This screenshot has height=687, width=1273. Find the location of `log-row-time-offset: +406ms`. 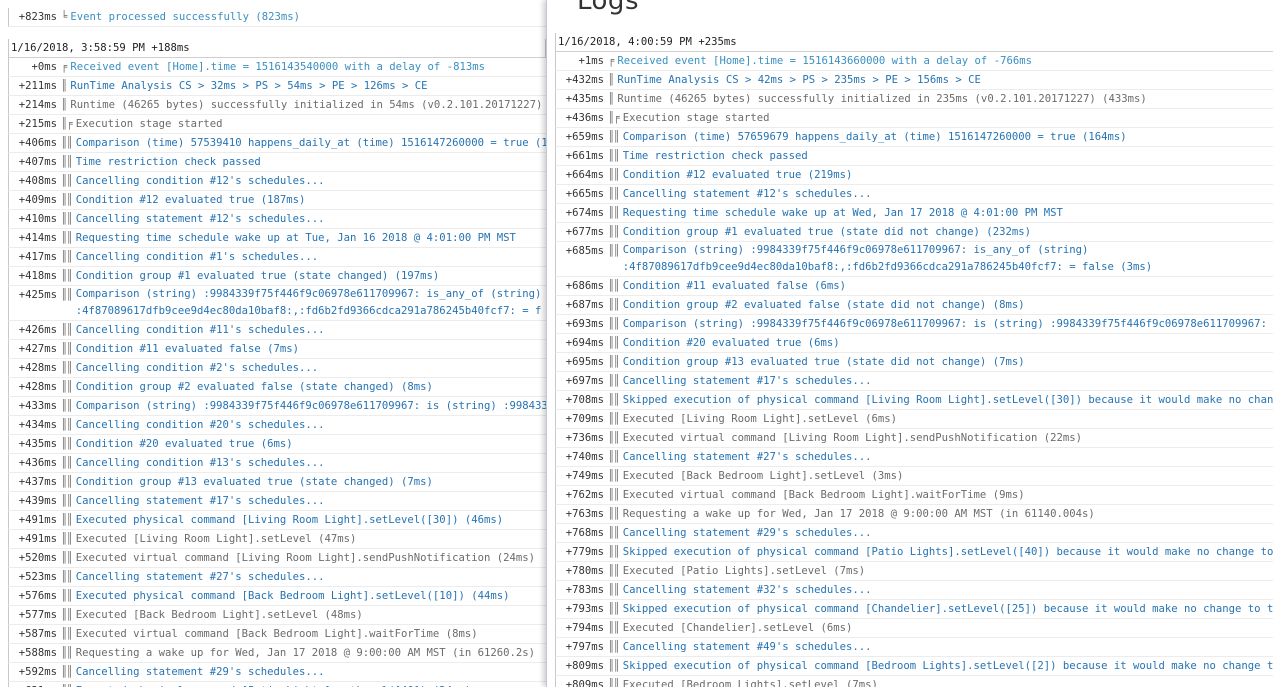

log-row-time-offset: +406ms is located at coordinates (37, 143).